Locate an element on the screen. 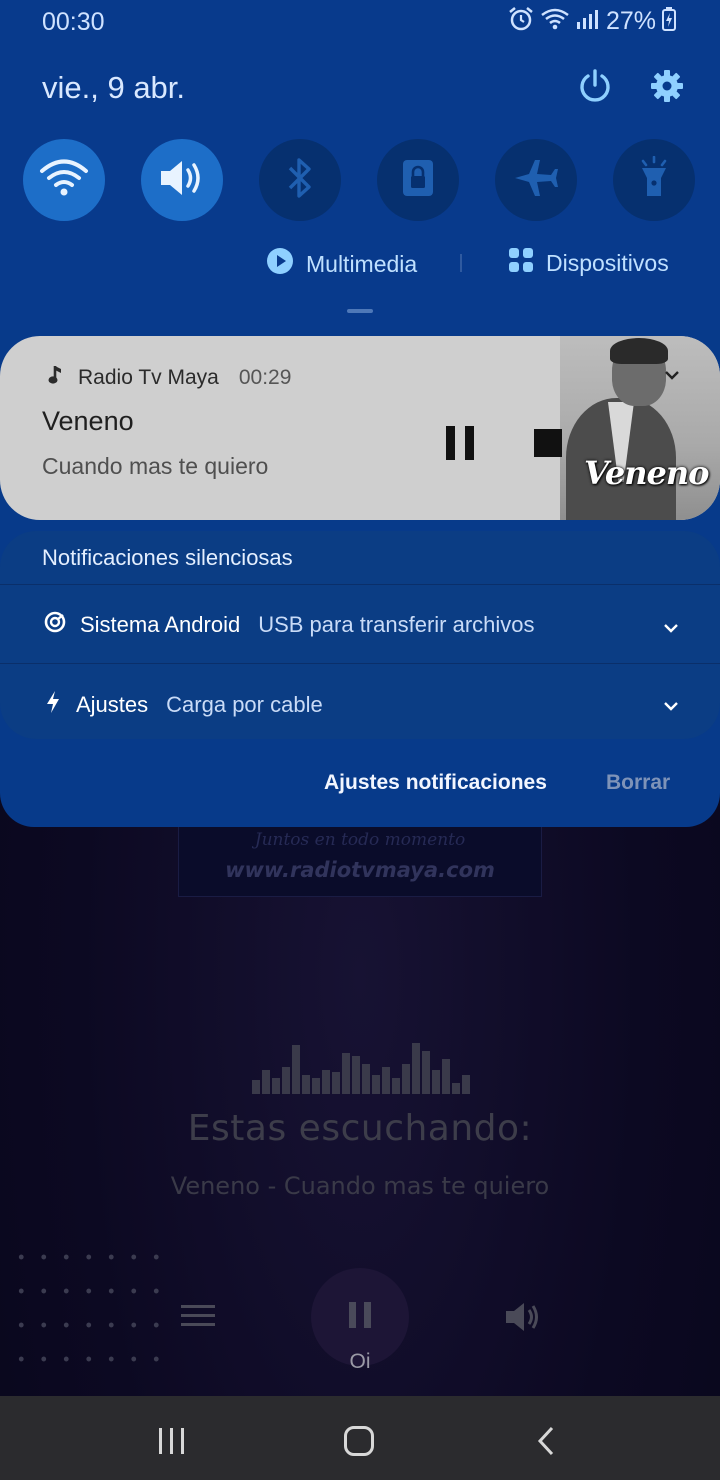 This screenshot has height=1480, width=720. gear-icon is located at coordinates (667, 88).